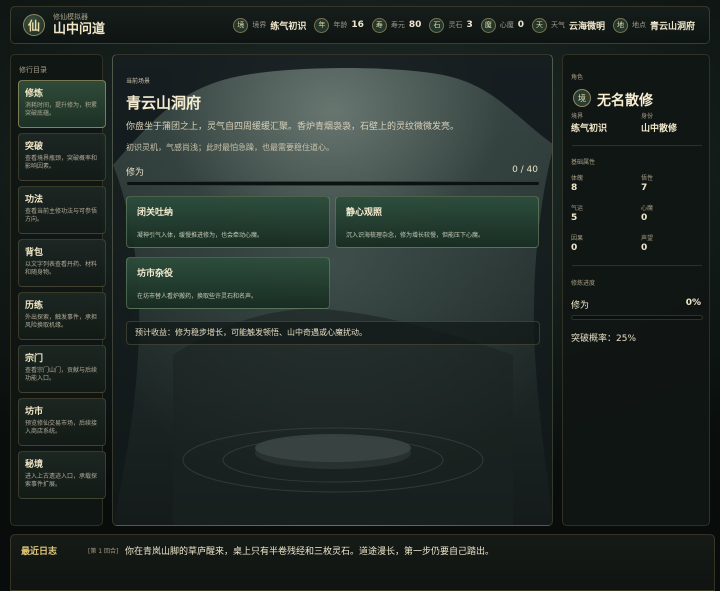 This screenshot has width=720, height=591. I want to click on attr-label: 心魔, so click(647, 208).